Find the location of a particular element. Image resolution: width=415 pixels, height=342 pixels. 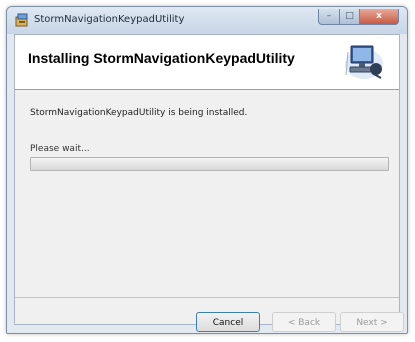

installer-app-icon is located at coordinates (21, 20).